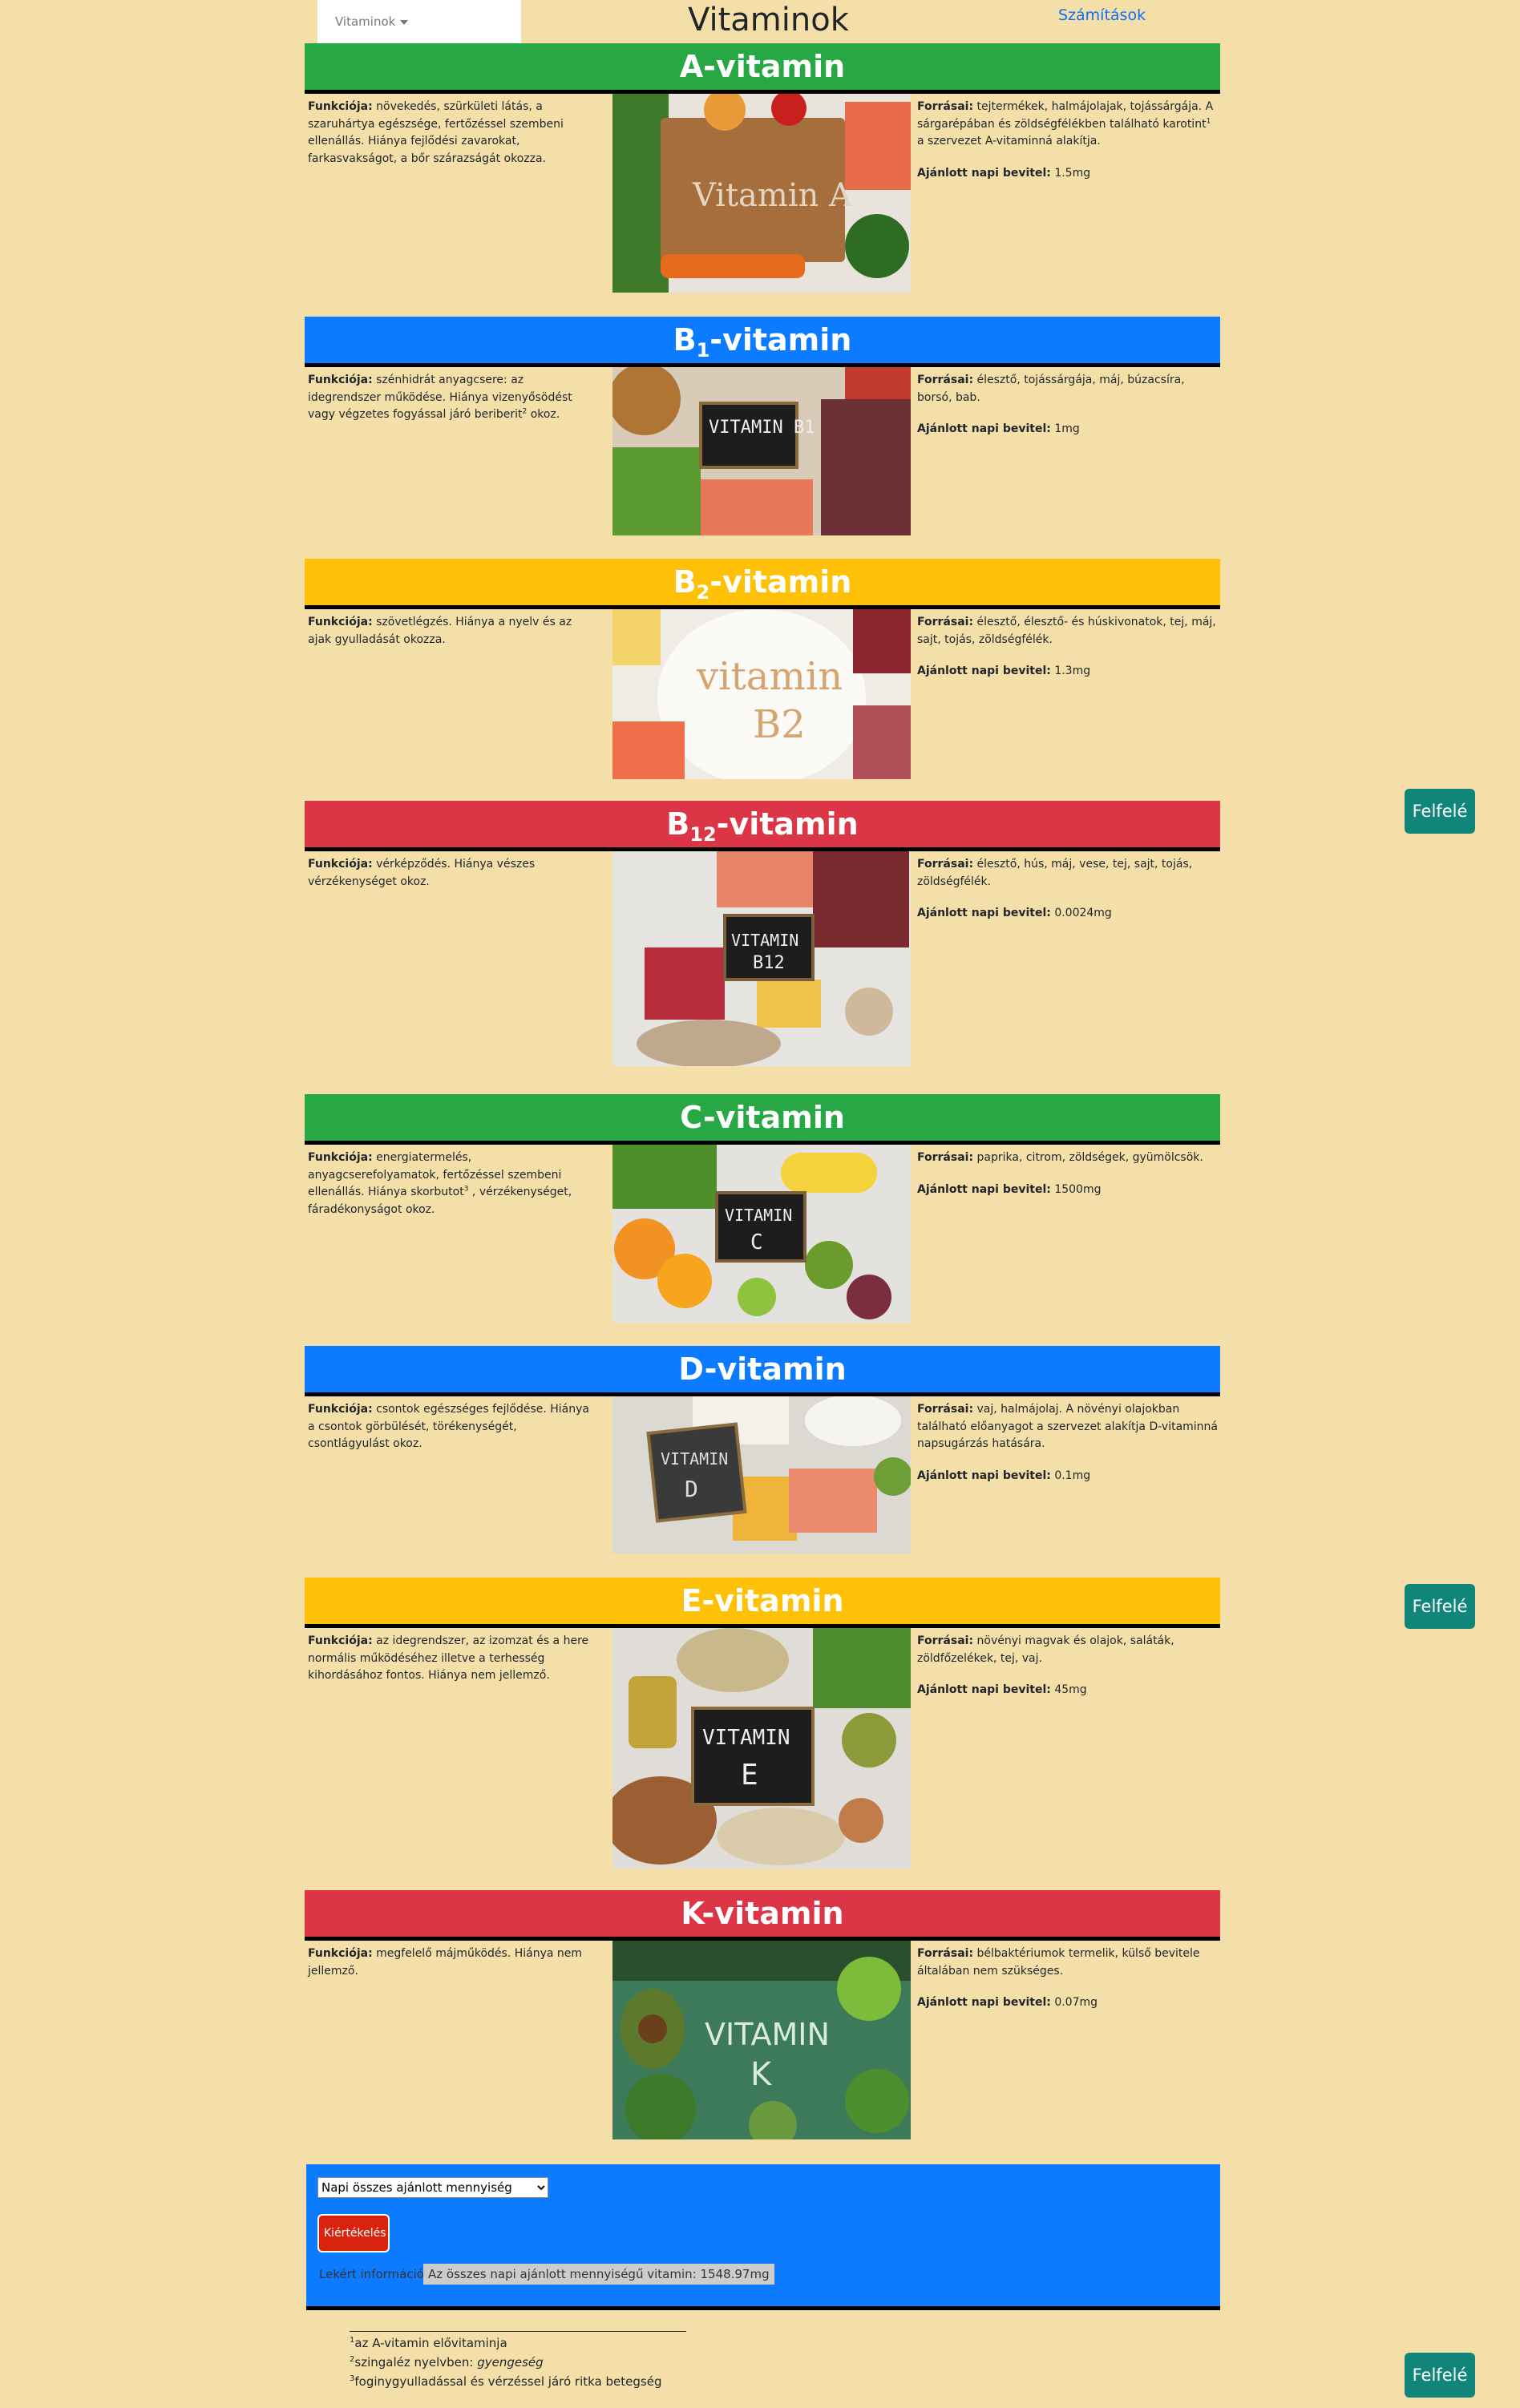  Describe the element at coordinates (756, 1242) in the screenshot. I see `svg-text: C` at that location.